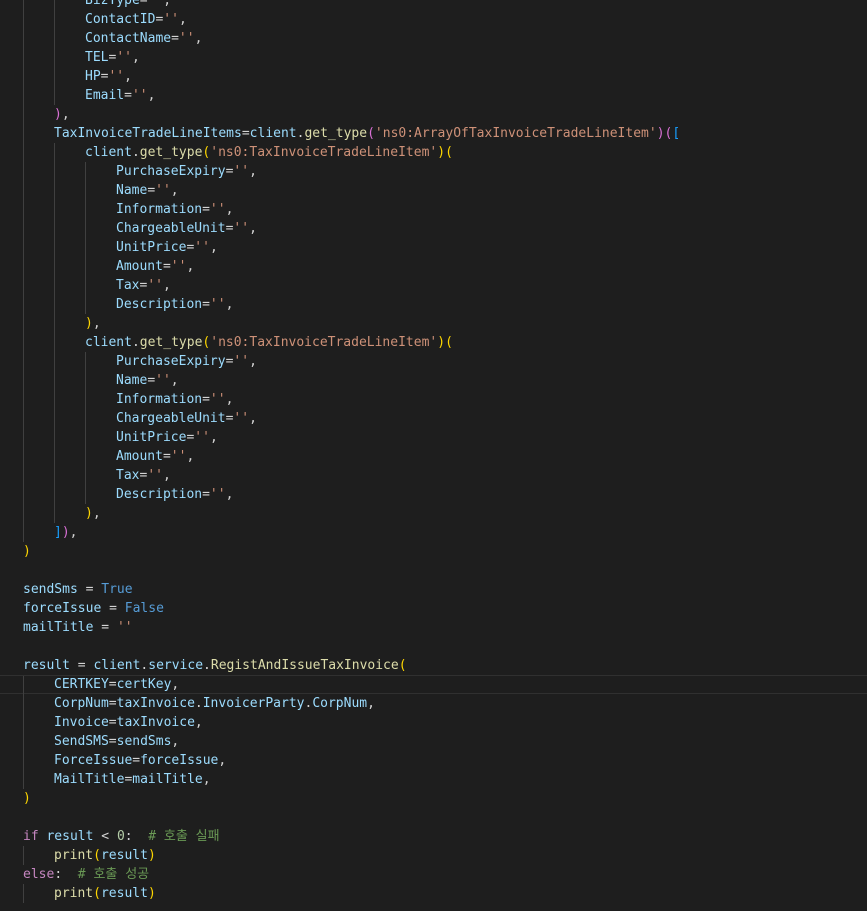 This screenshot has height=911, width=867. What do you see at coordinates (433, 19) in the screenshot?
I see `code-line: ContactID='',` at bounding box center [433, 19].